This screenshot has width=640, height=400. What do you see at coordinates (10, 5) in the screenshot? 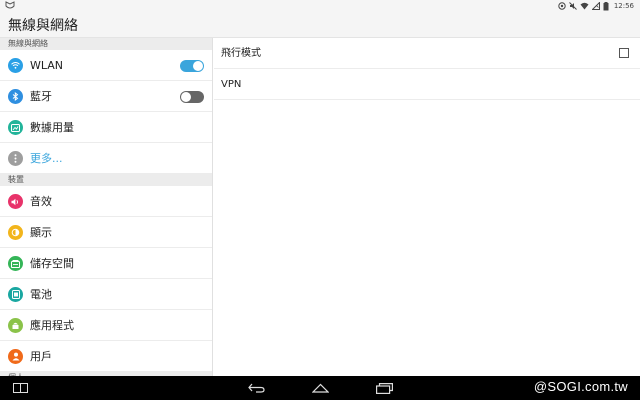
I see `notification-shield-icon` at bounding box center [10, 5].